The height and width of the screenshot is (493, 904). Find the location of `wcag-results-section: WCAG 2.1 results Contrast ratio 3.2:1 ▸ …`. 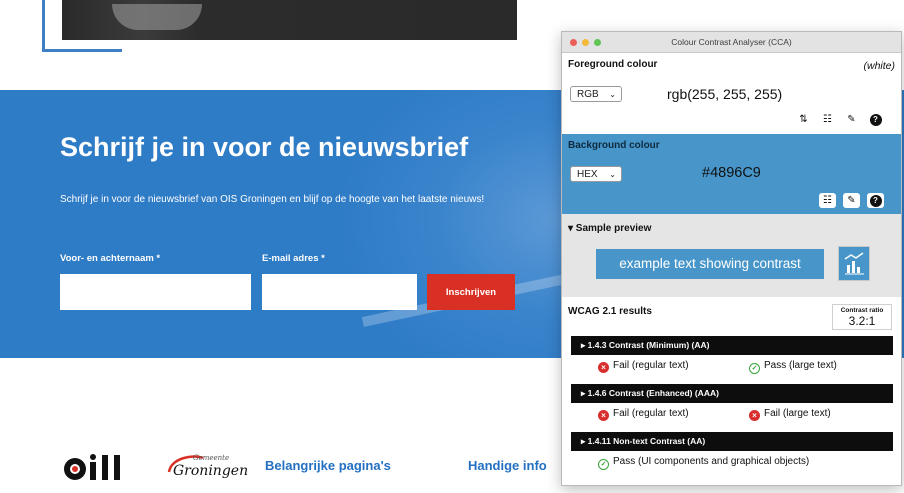

wcag-results-section: WCAG 2.1 results Contrast ratio 3.2:1 ▸ … is located at coordinates (731, 391).